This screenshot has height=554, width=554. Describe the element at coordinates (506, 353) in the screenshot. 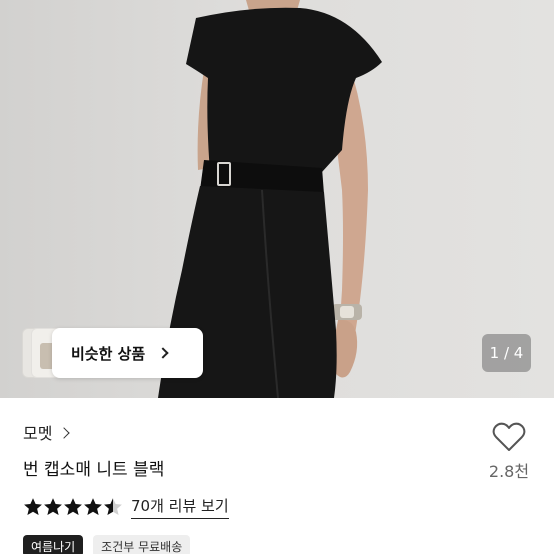

I see `image-page-indicator: 1 / 4` at that location.